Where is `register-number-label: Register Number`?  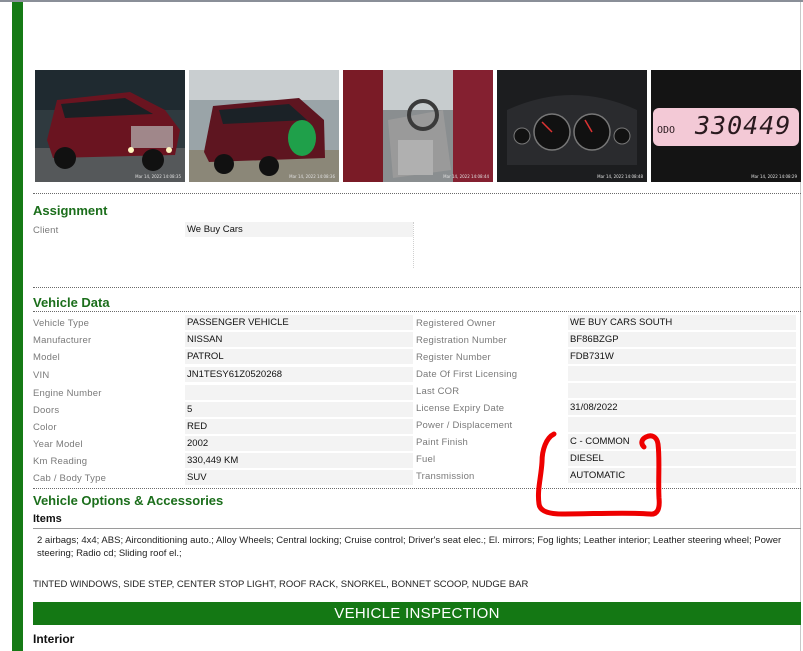 register-number-label: Register Number is located at coordinates (453, 357).